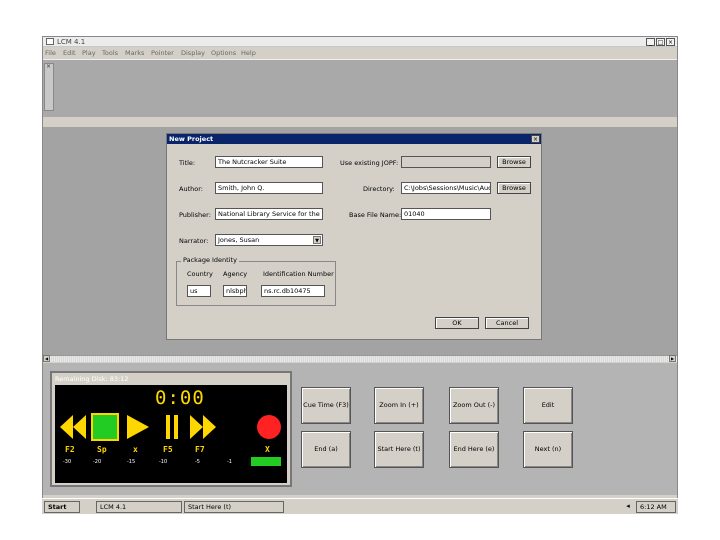 This screenshot has height=540, width=720. I want to click on side-close-icon: ×, so click(48, 66).